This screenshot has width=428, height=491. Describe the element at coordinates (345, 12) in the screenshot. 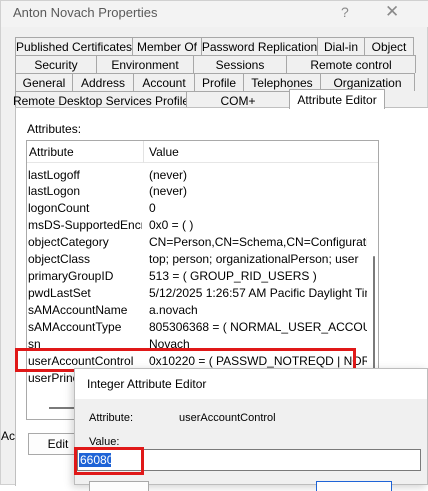

I see `help-icon: ?` at that location.